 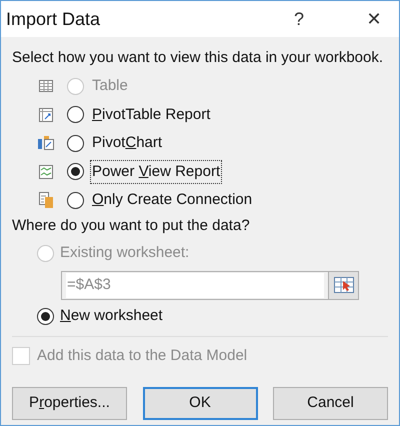 What do you see at coordinates (330, 403) in the screenshot?
I see `dialog-button: Cancel` at bounding box center [330, 403].